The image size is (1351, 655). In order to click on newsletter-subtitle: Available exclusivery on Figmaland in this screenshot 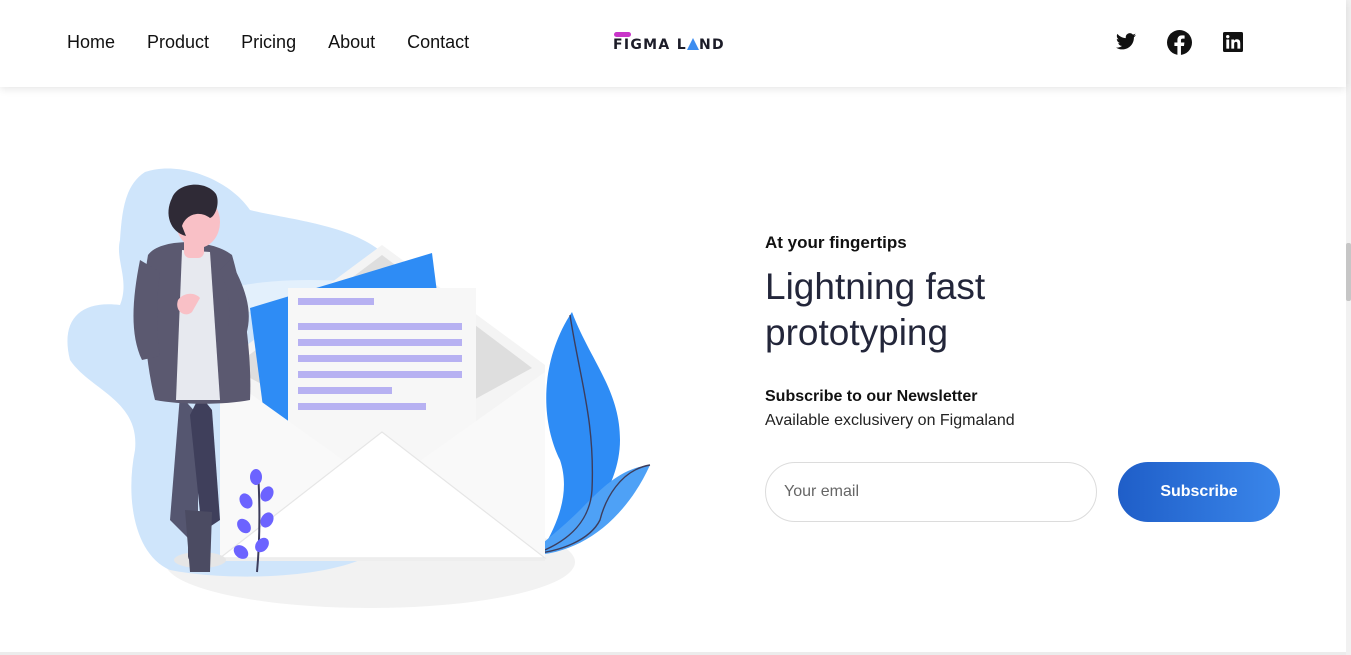, I will do `click(890, 420)`.